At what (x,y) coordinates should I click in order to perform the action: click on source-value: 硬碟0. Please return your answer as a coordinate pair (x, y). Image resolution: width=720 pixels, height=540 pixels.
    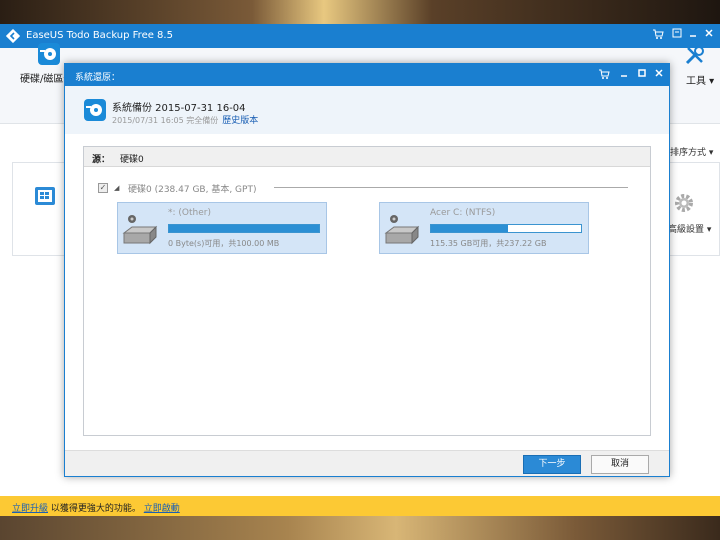
    Looking at the image, I should click on (132, 160).